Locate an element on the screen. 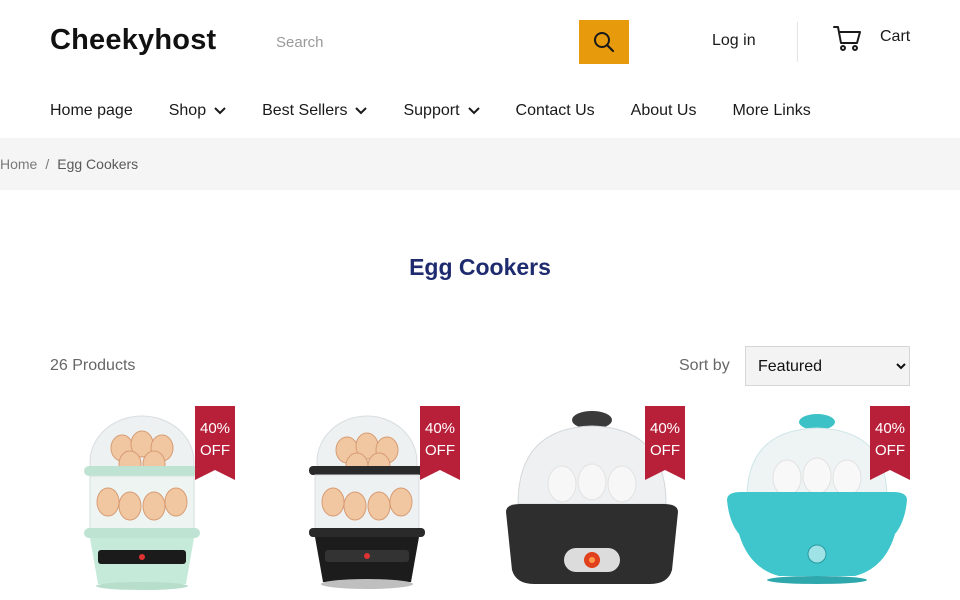 This screenshot has height=600, width=960. nav-item-label: About Us is located at coordinates (663, 110).